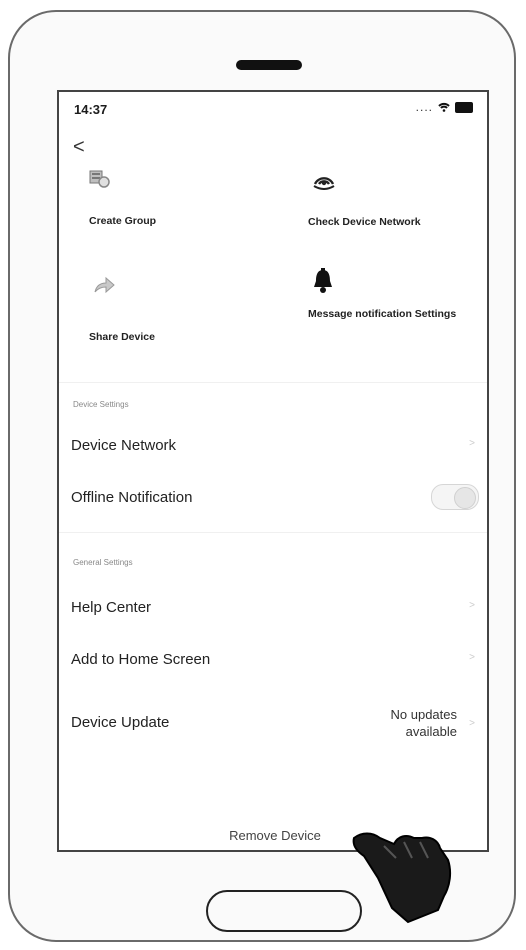 The height and width of the screenshot is (950, 526). Describe the element at coordinates (273, 498) in the screenshot. I see `offline-notification-row: Offline Notification` at that location.